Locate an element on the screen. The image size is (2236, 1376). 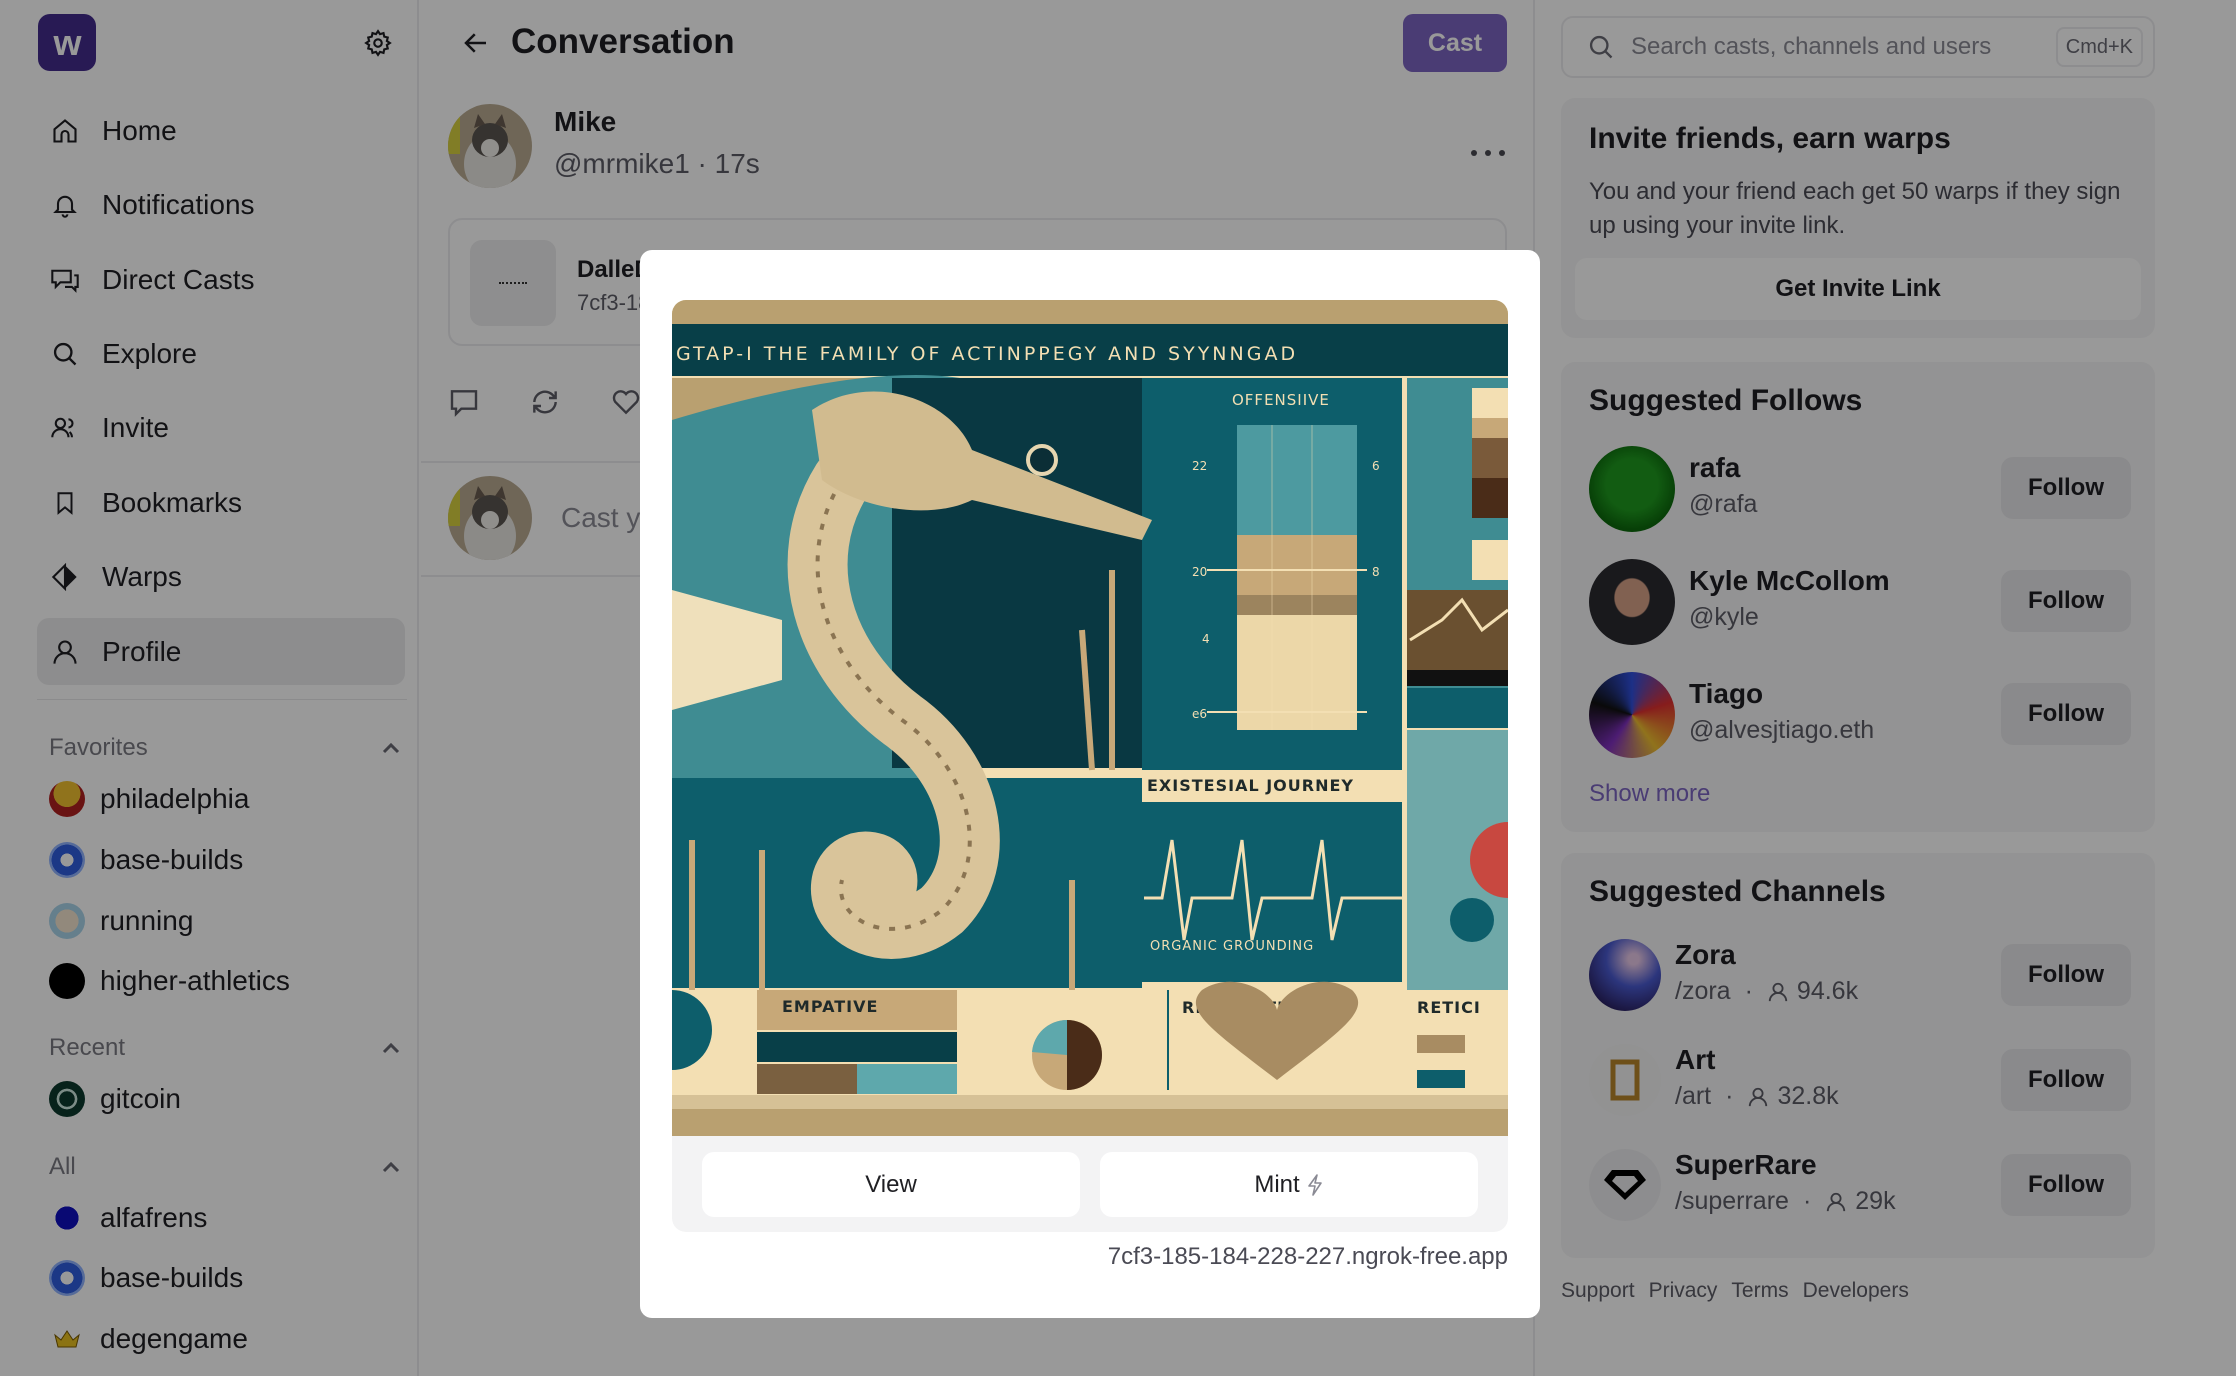
frame-mint-button: Mint is located at coordinates (1289, 1184).